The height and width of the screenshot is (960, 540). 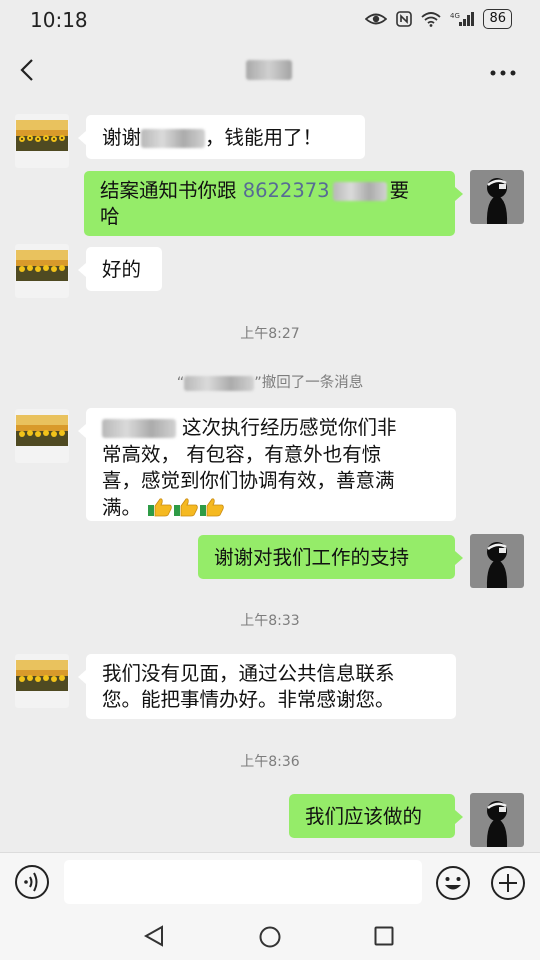 I want to click on phone-number-link: 8622373, so click(x=286, y=190).